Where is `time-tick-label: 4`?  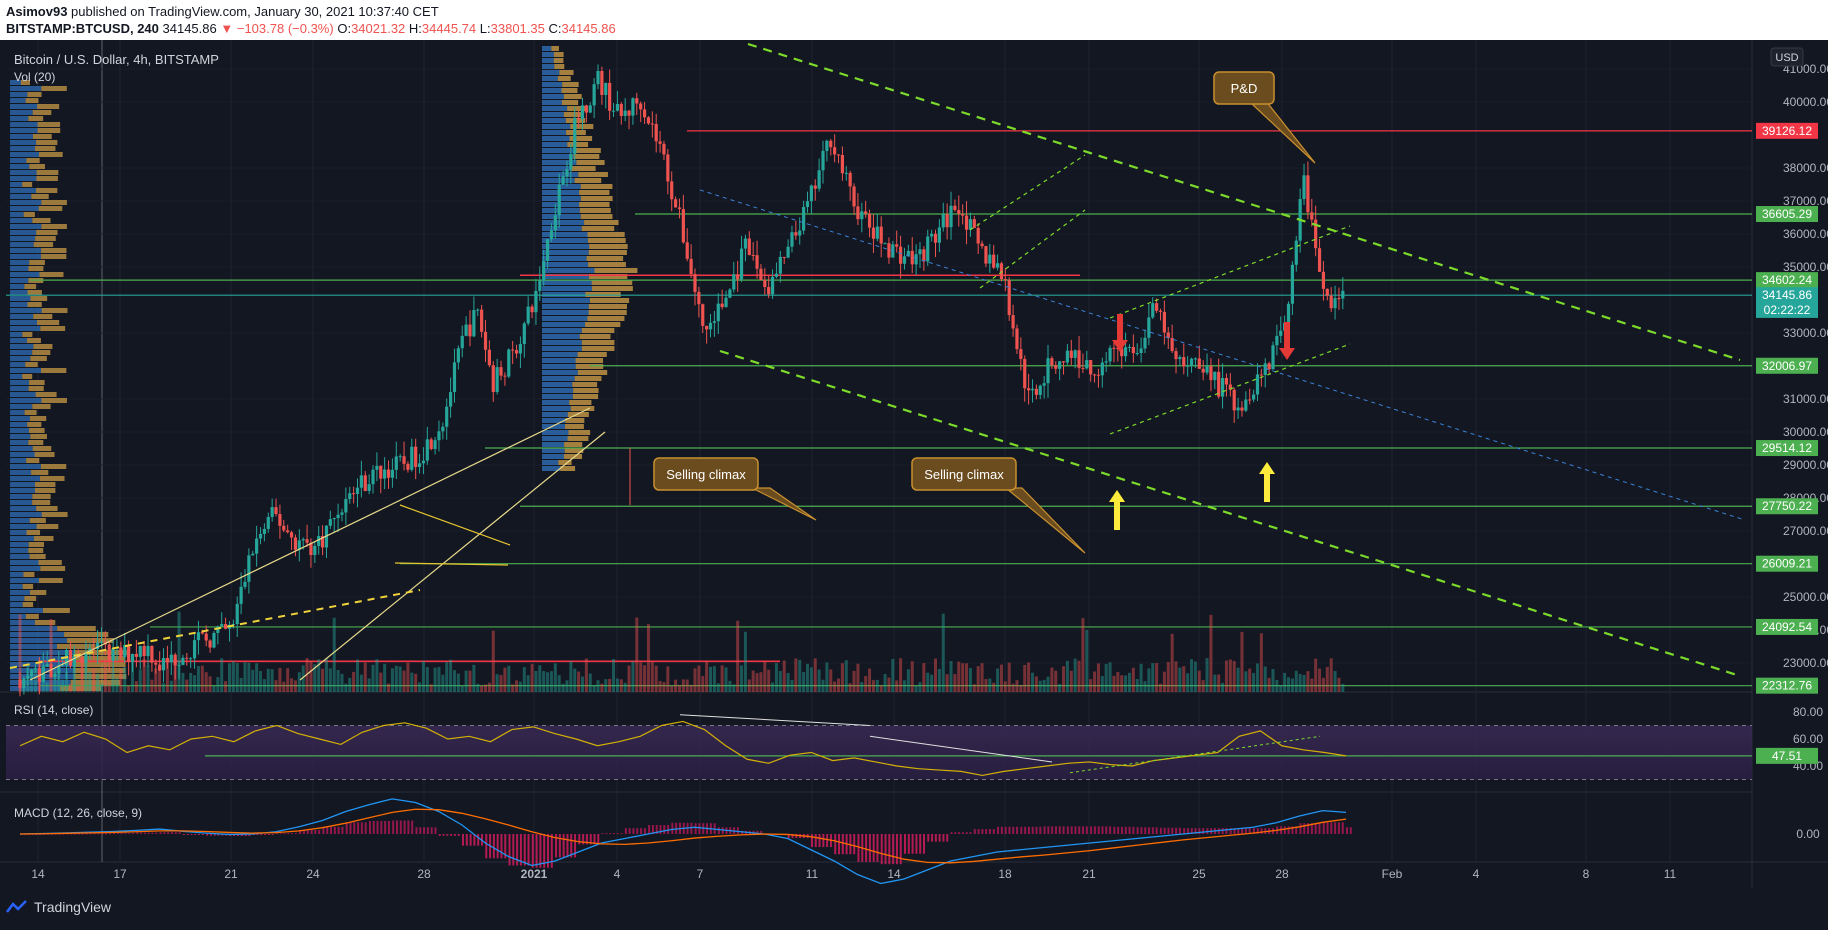 time-tick-label: 4 is located at coordinates (1476, 874).